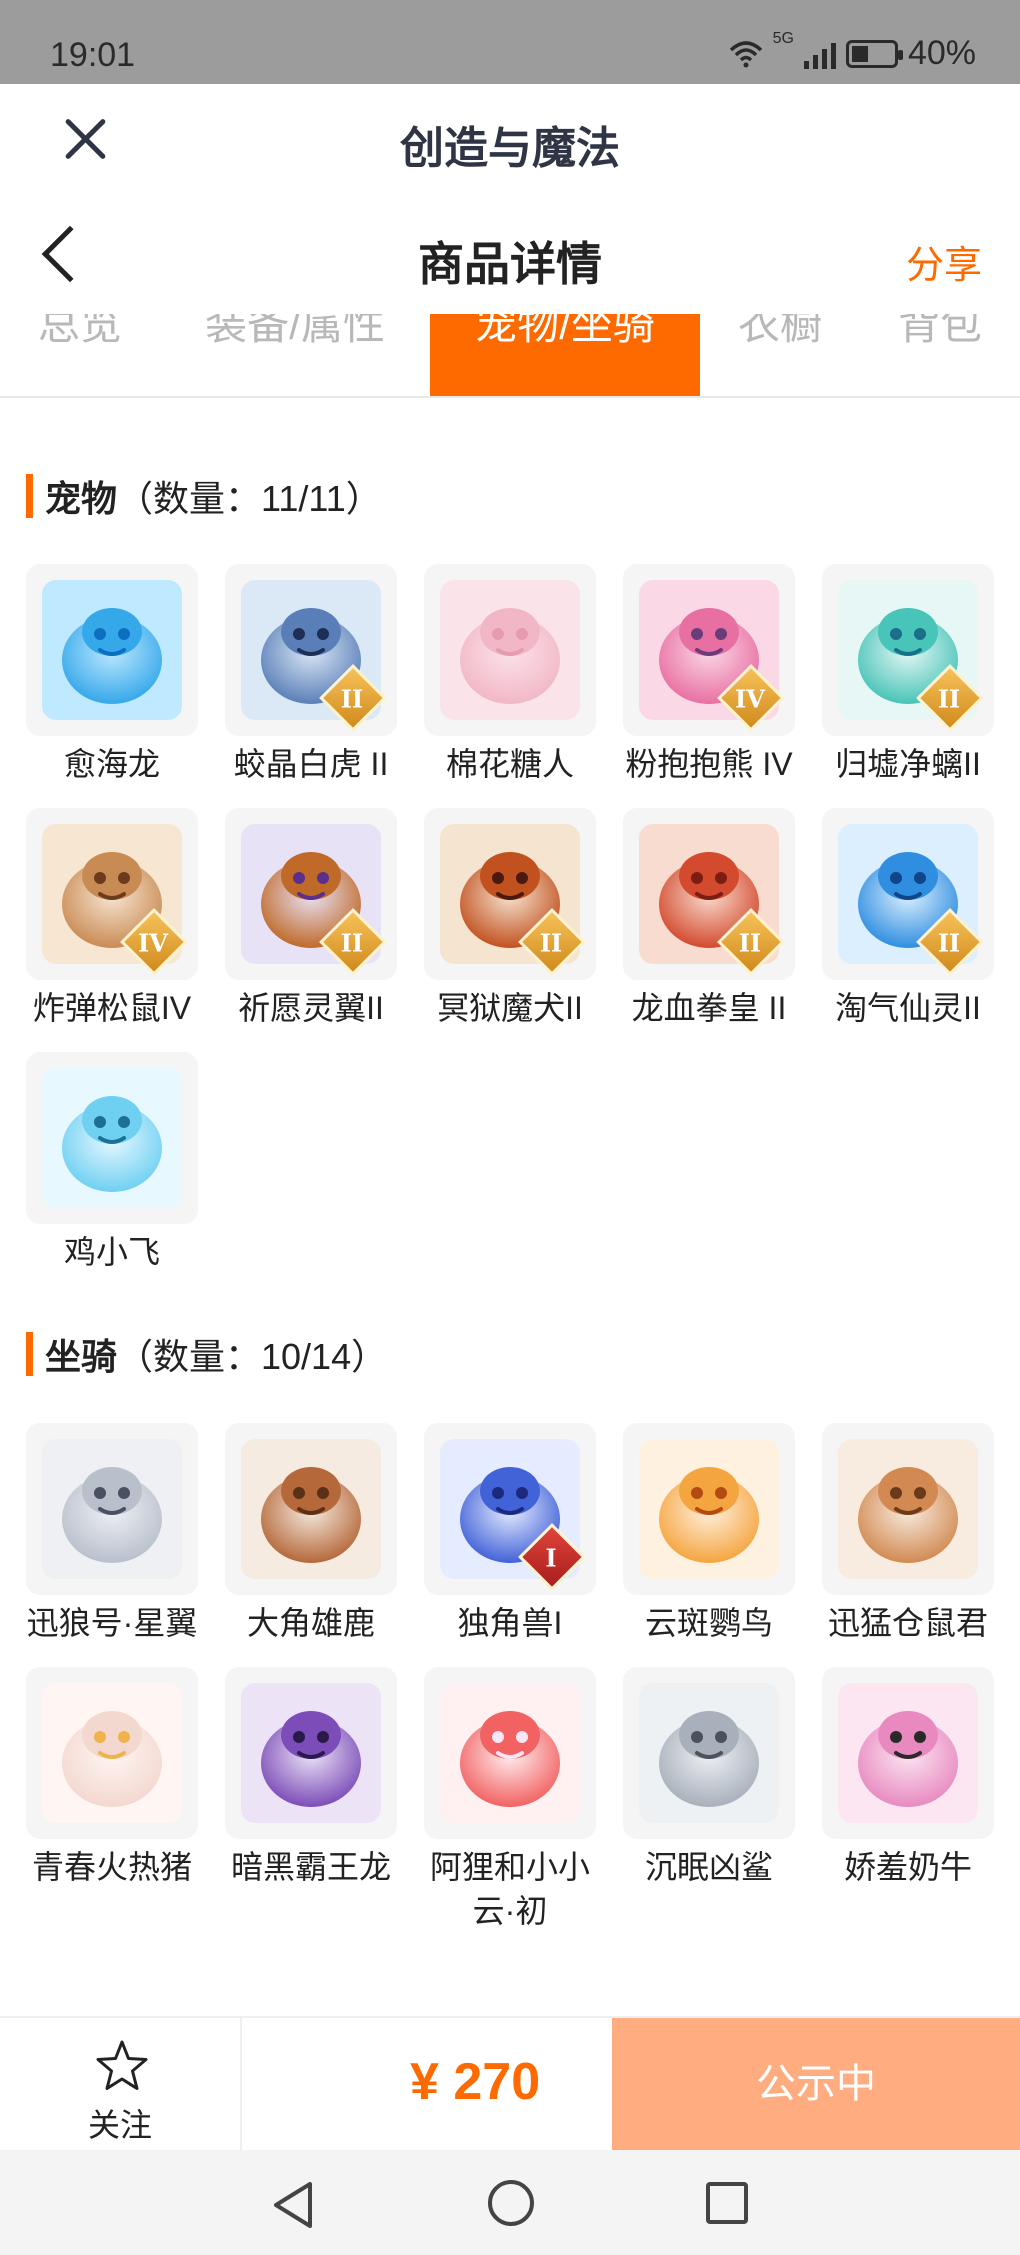 This screenshot has width=1020, height=2255. I want to click on mount-item: 迅猛仓鼠君, so click(908, 1534).